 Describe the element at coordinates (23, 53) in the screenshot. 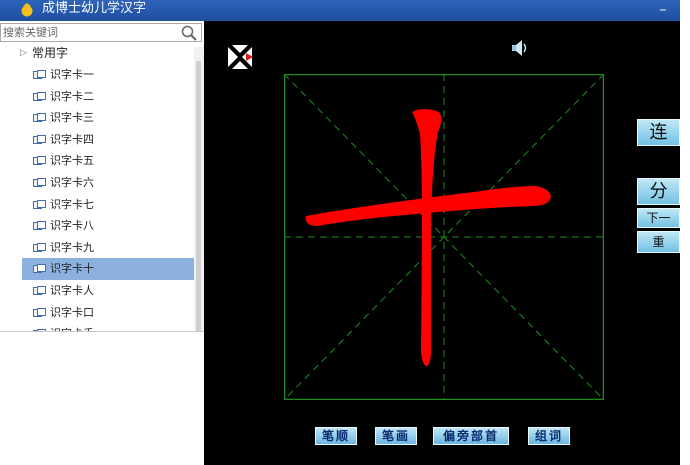

I see `expand-icon: ▷` at that location.